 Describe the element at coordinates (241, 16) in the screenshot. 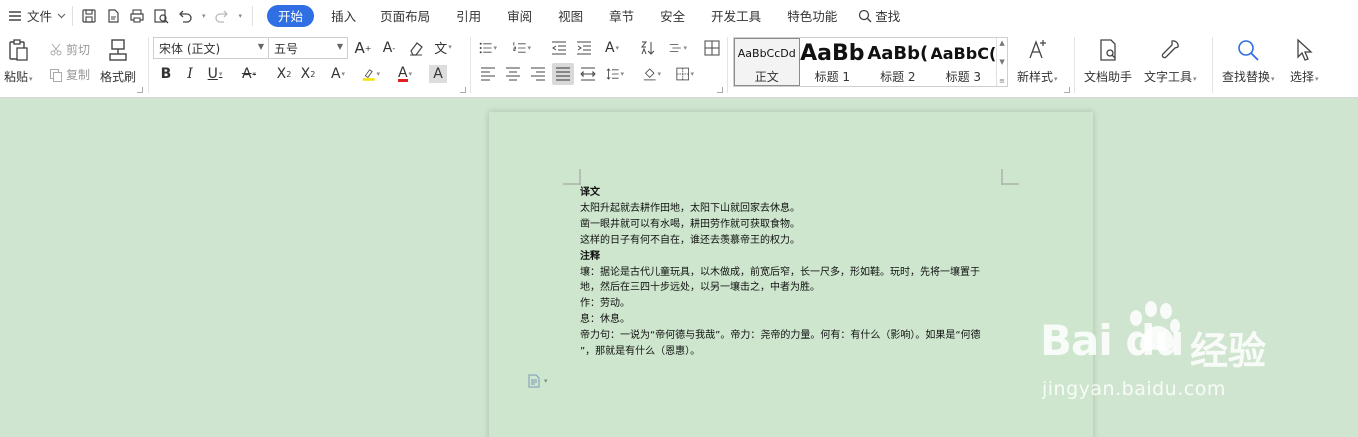

I see `customize-dropdown-icon: ▾` at that location.